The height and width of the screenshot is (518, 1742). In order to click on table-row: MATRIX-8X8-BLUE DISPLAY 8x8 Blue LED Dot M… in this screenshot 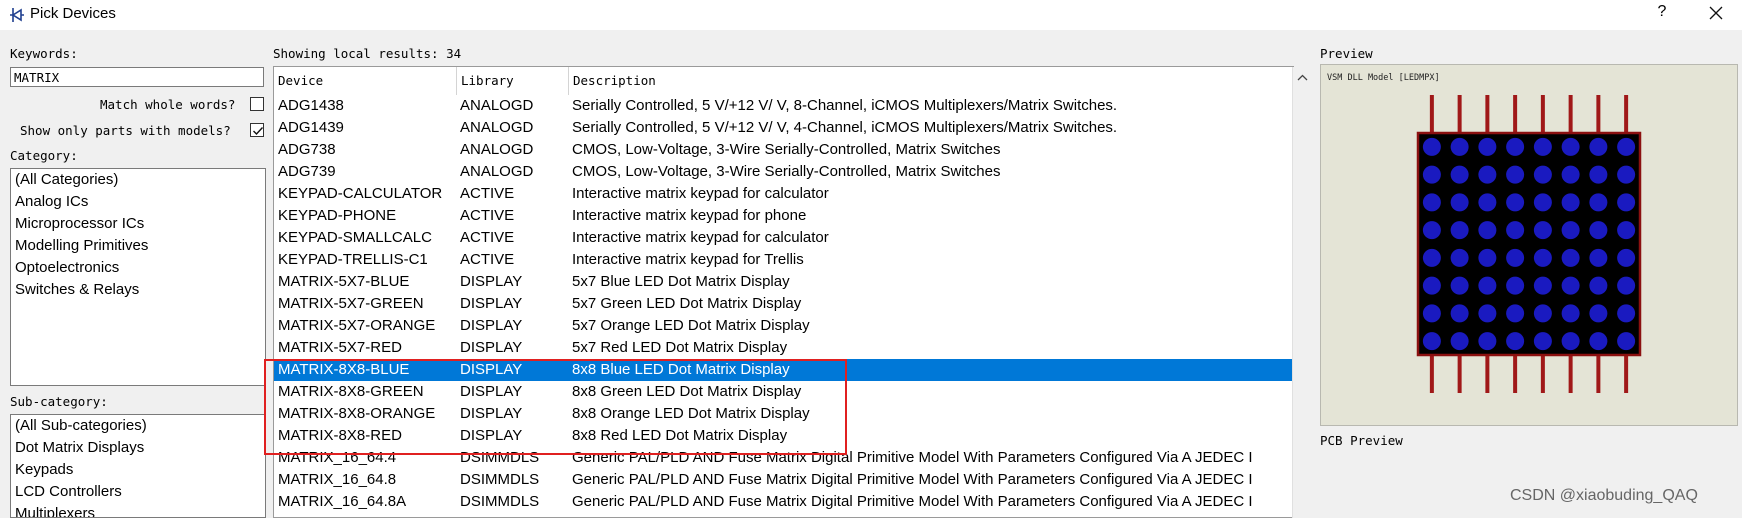, I will do `click(783, 370)`.